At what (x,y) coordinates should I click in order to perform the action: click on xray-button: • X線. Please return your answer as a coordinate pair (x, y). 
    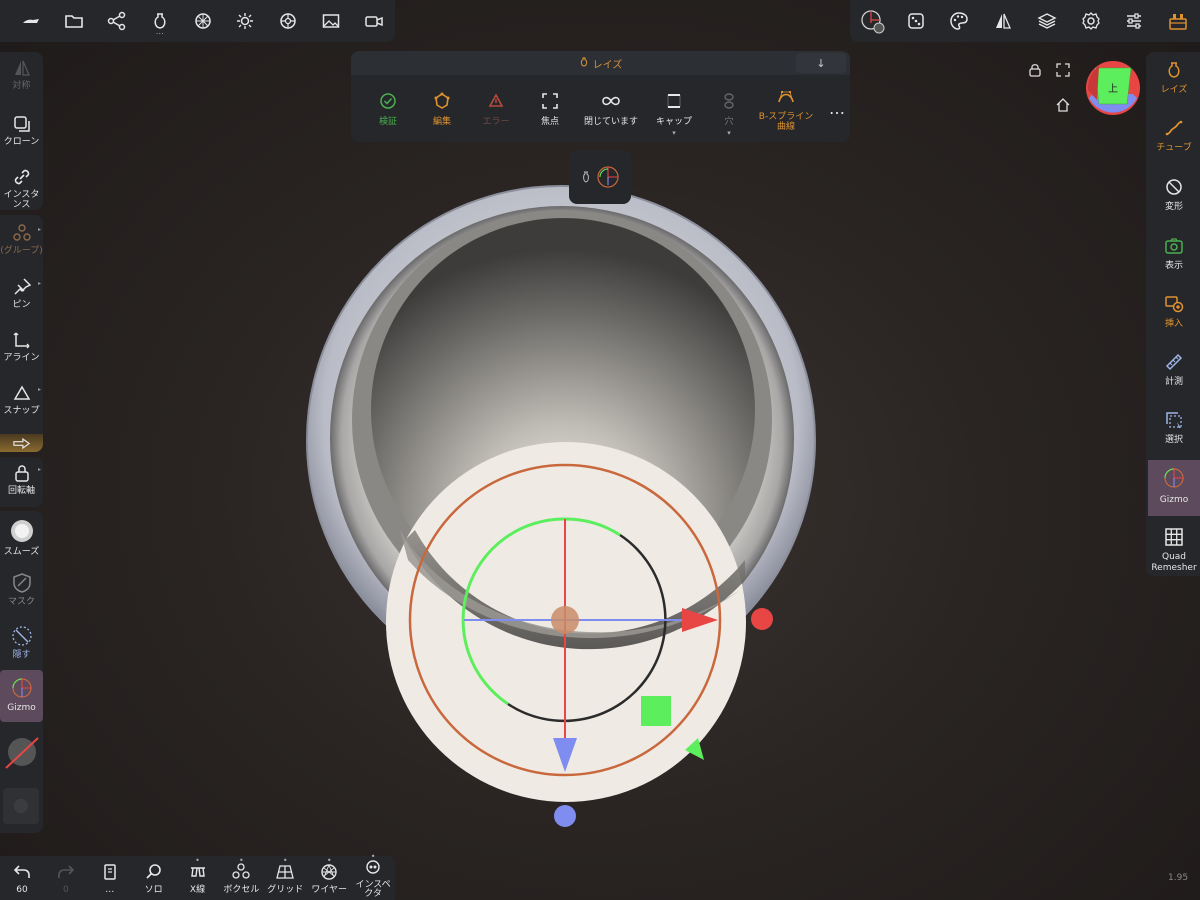
    Looking at the image, I should click on (198, 875).